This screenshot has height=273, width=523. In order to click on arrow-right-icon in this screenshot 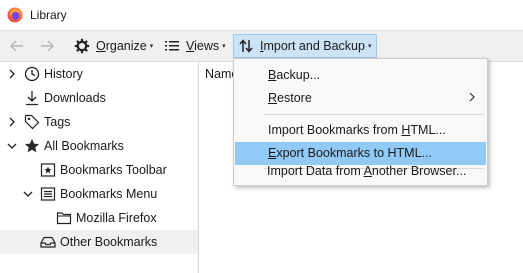, I will do `click(47, 46)`.